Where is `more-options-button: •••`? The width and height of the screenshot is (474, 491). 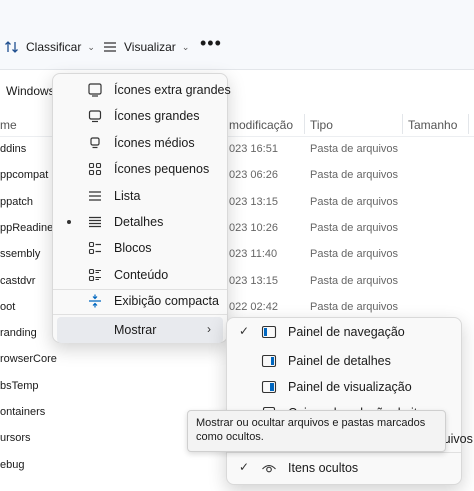
more-options-button: ••• is located at coordinates (211, 43).